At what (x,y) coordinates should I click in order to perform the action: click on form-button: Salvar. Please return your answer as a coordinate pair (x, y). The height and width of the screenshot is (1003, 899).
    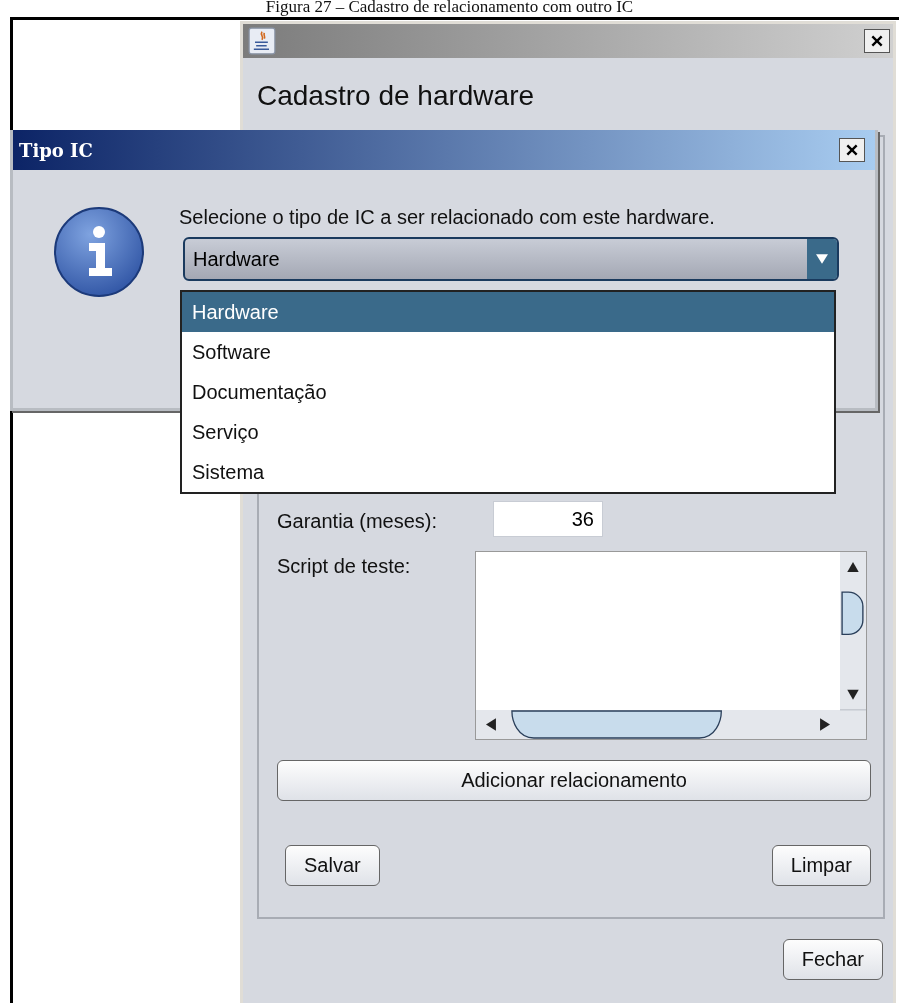
    Looking at the image, I should click on (332, 865).